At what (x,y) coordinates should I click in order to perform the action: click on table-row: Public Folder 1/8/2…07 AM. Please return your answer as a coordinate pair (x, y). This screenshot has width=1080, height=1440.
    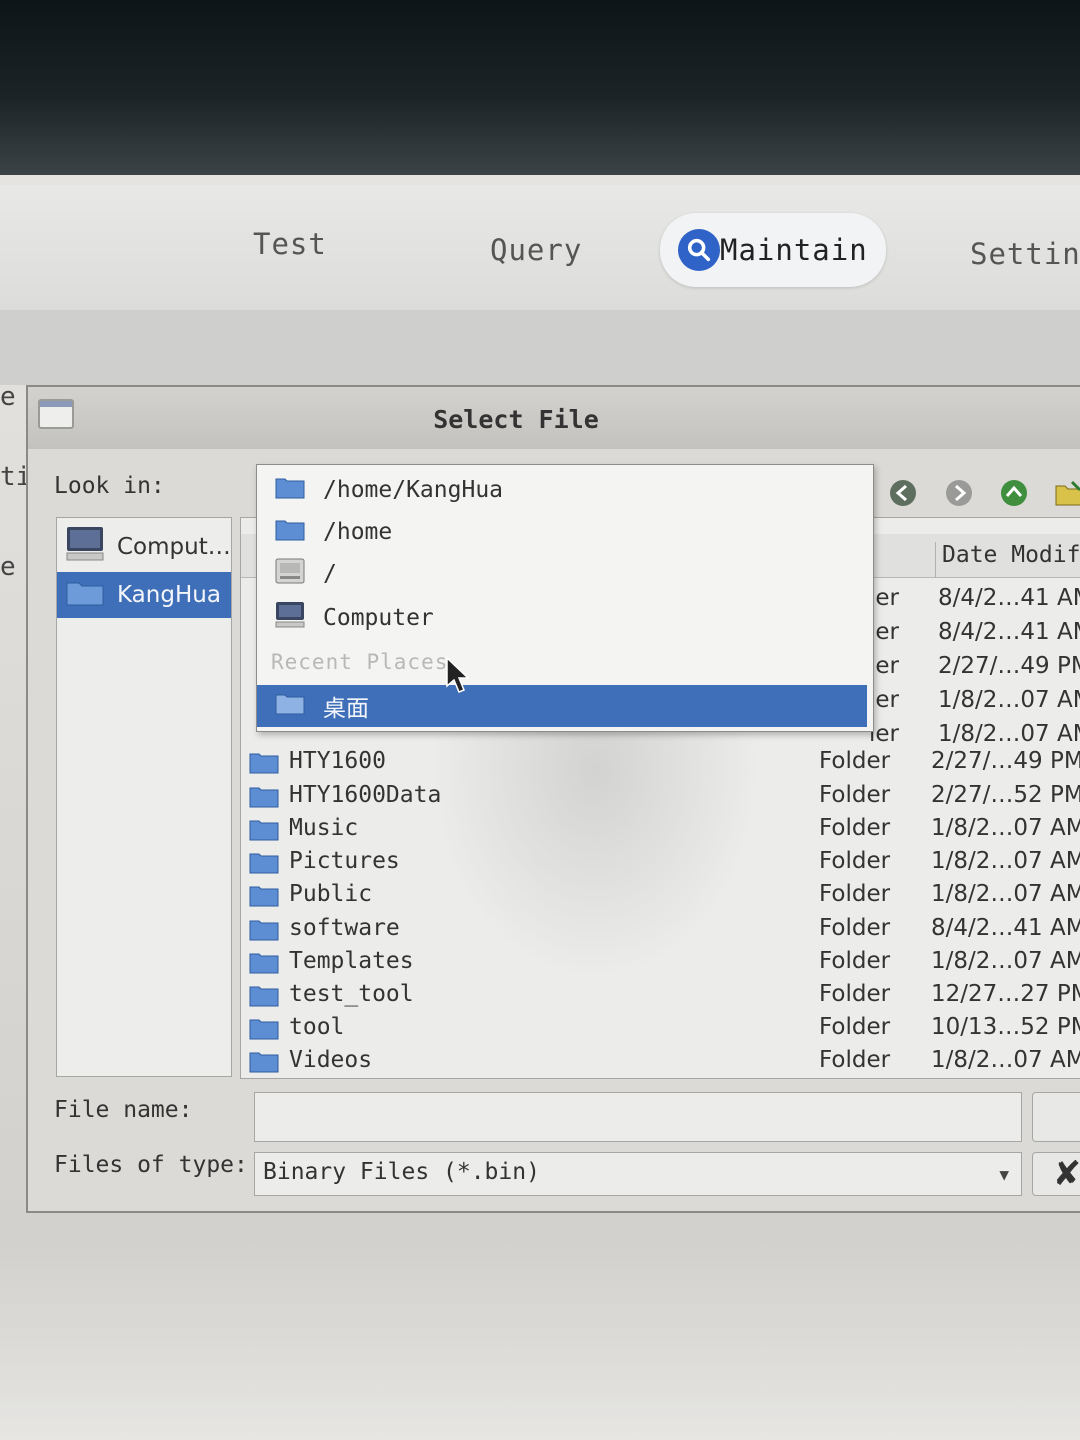
    Looking at the image, I should click on (660, 895).